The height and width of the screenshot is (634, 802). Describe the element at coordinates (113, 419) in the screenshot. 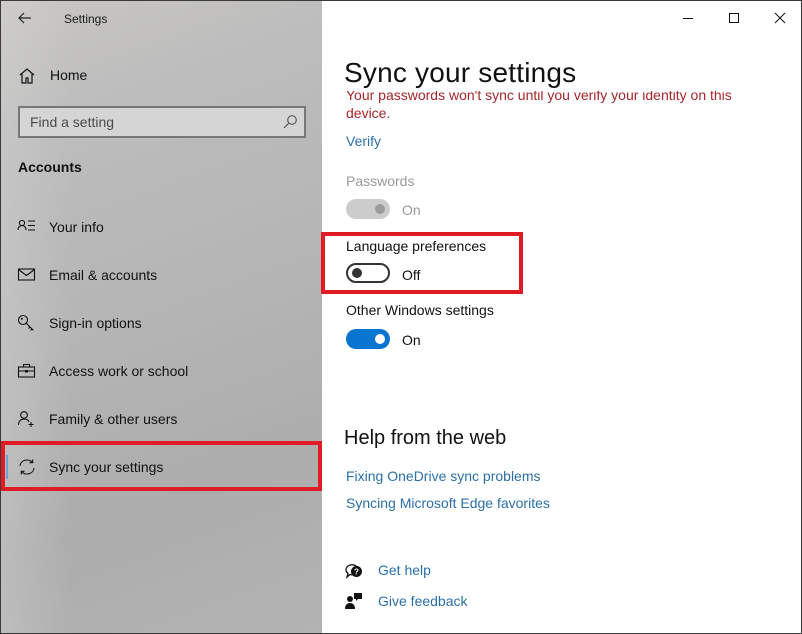

I see `sidebar-item-label: Family & other users` at that location.